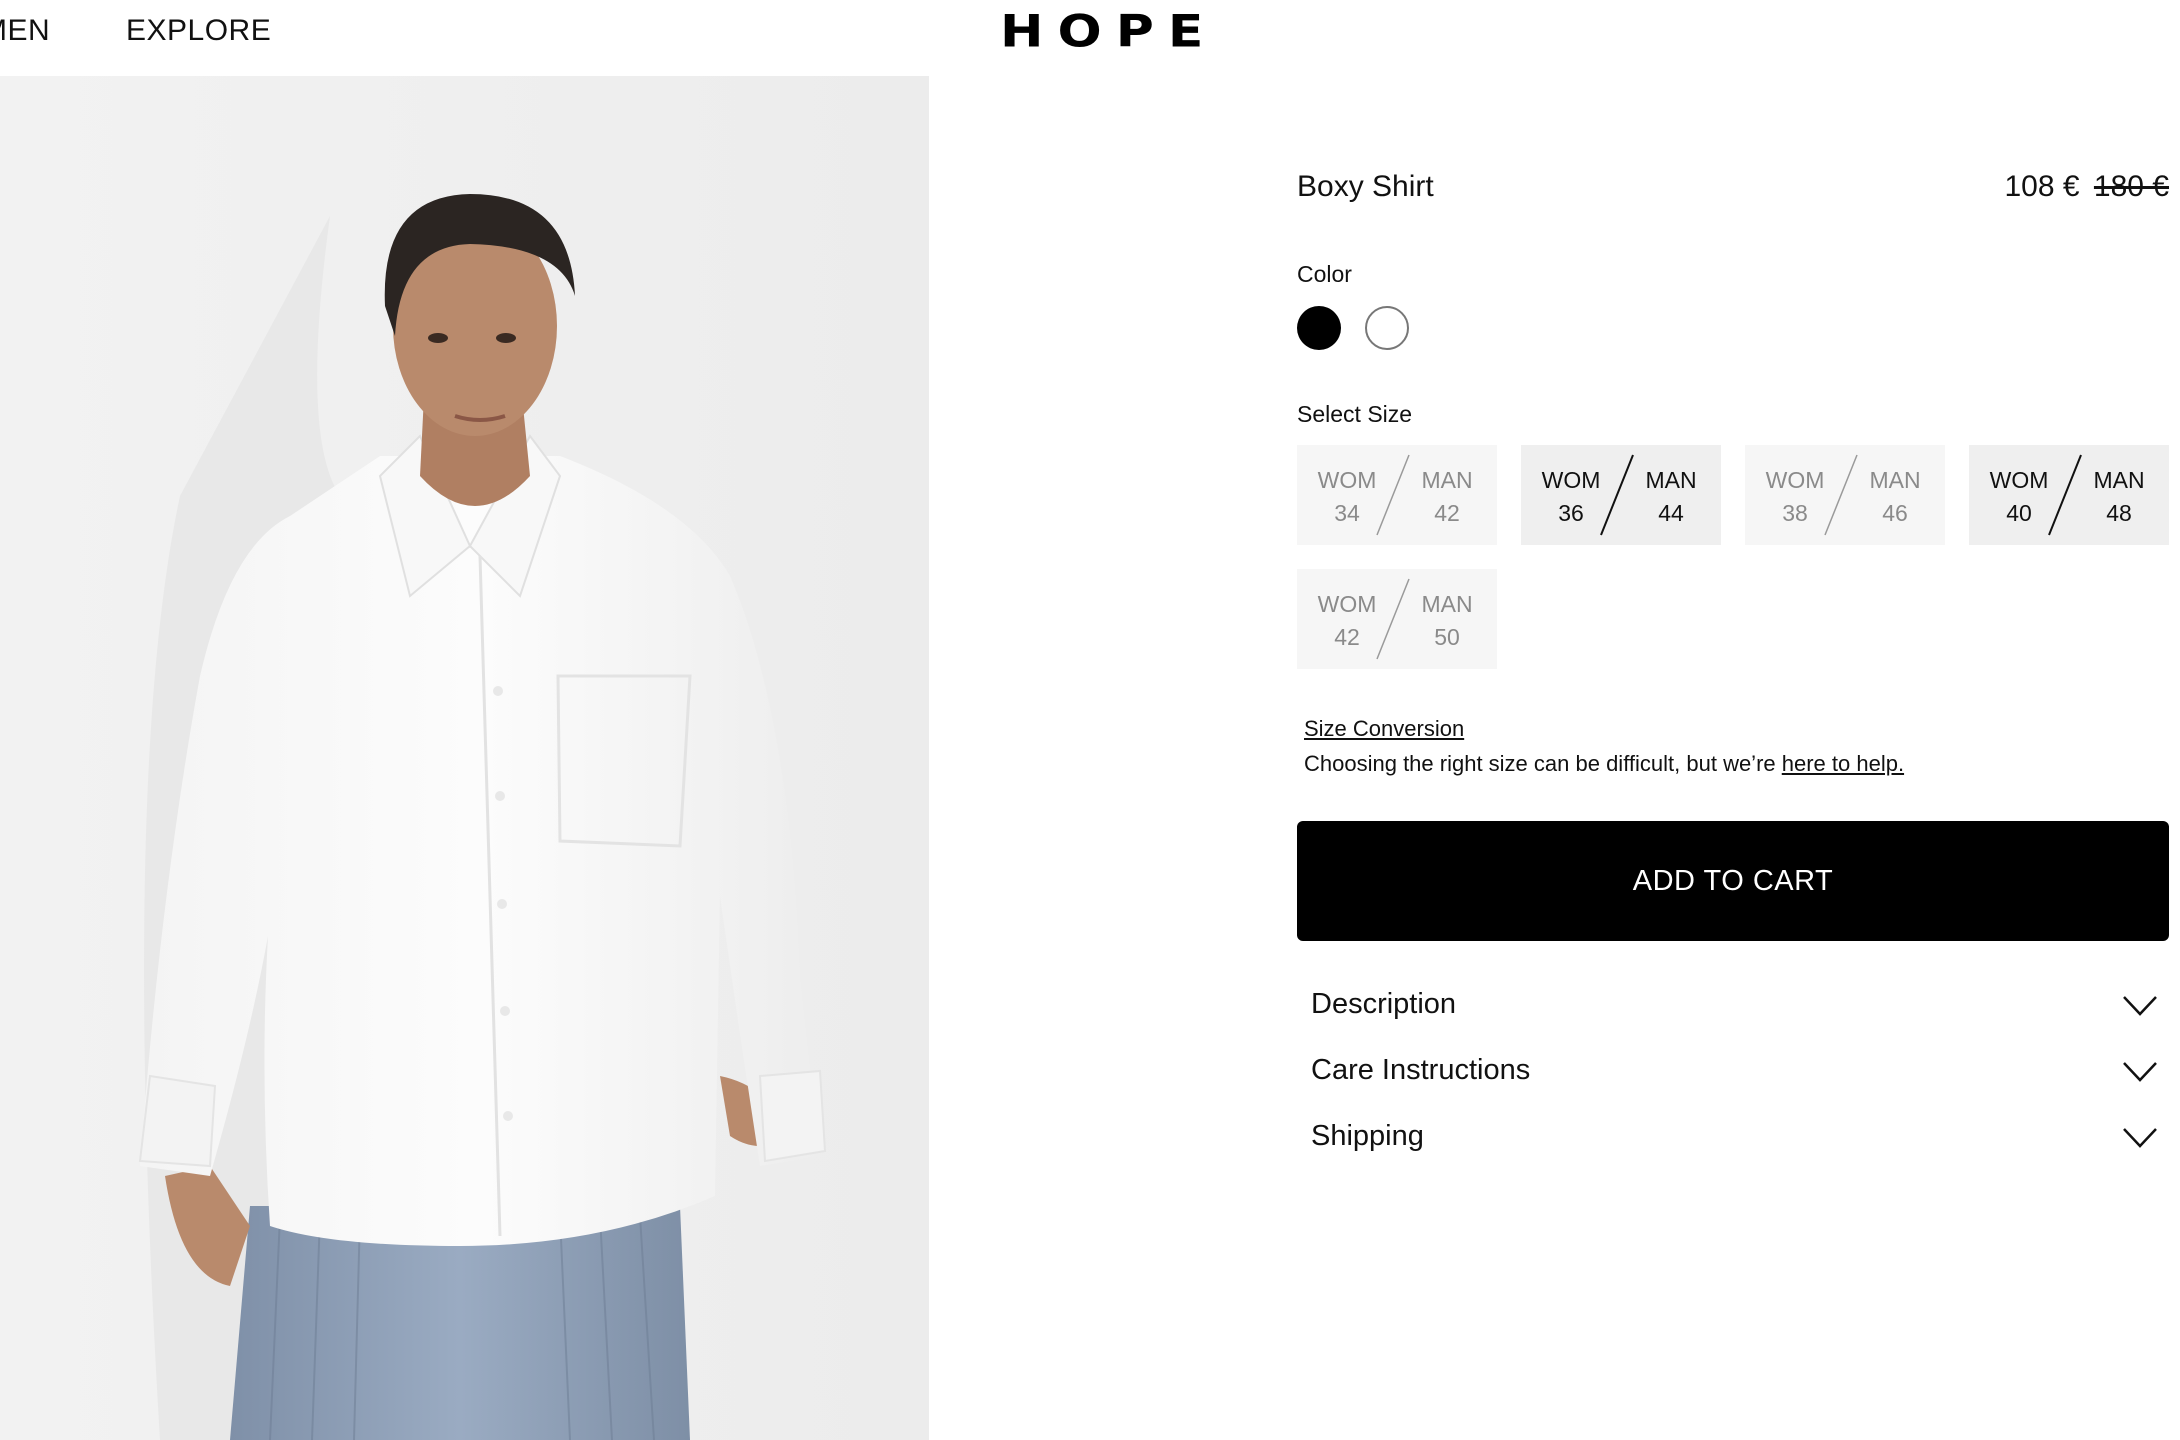  I want to click on sale-price: 108 €, so click(2042, 186).